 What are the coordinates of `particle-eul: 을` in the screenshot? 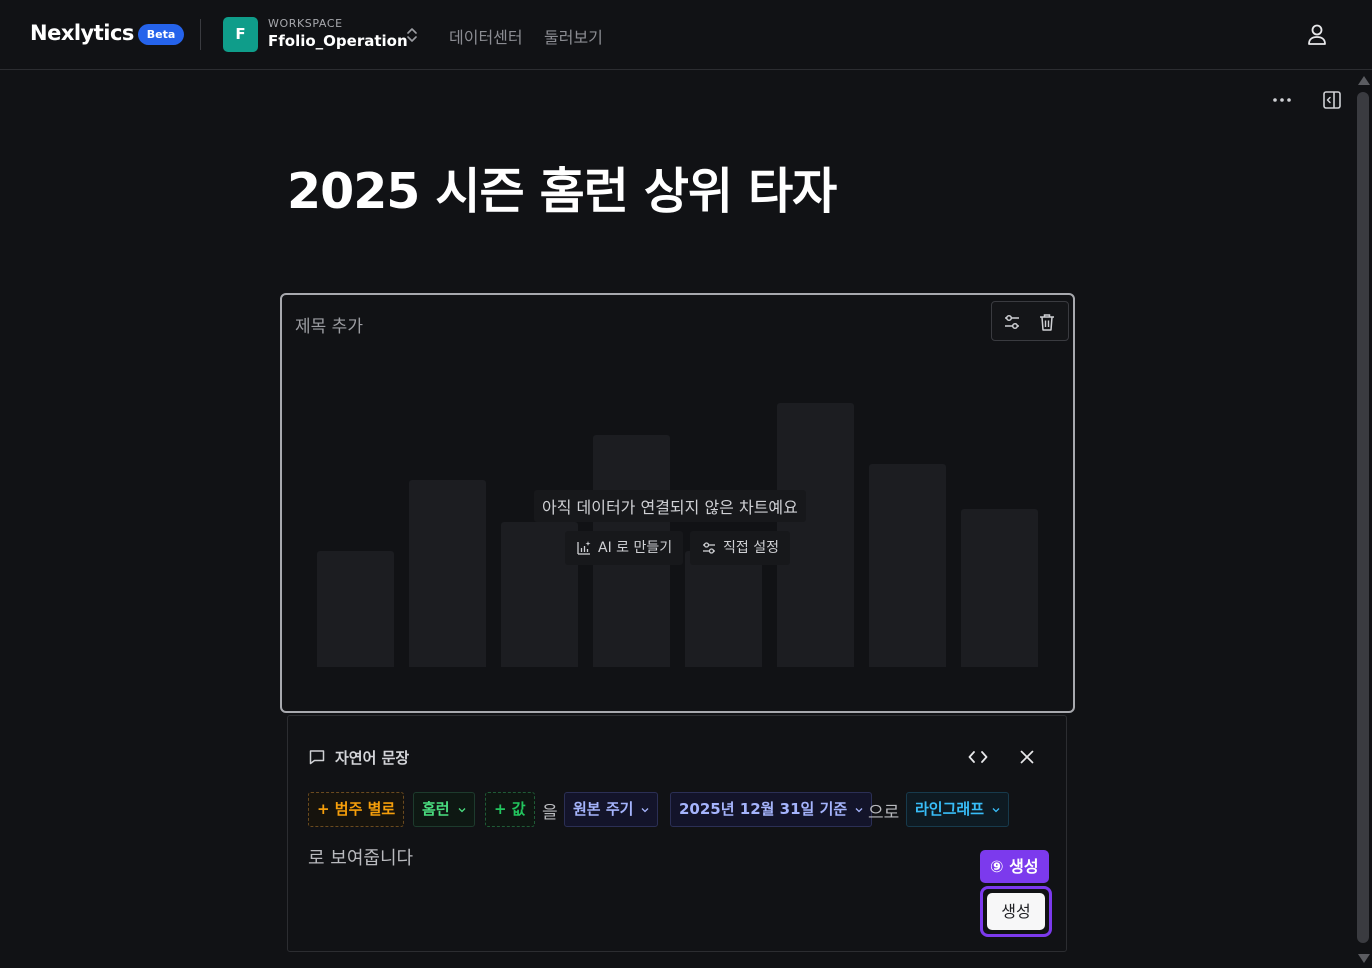 It's located at (550, 813).